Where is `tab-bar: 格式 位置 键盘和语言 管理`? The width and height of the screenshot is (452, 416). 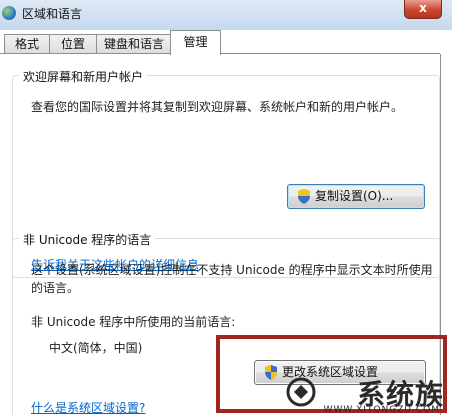
tab-bar: 格式 位置 键盘和语言 管理 is located at coordinates (226, 42).